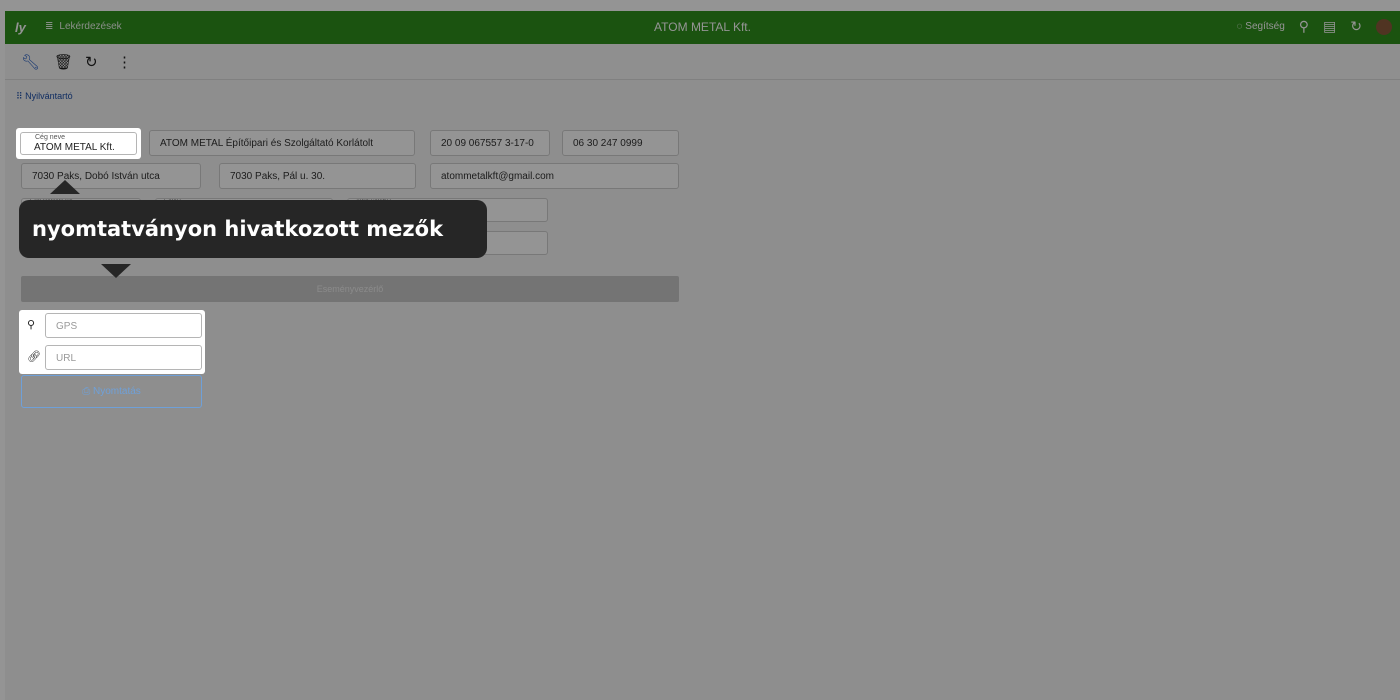  Describe the element at coordinates (112, 342) in the screenshot. I see `gps-url-highlight: ⚲ GPS 🔗︎ URL` at that location.